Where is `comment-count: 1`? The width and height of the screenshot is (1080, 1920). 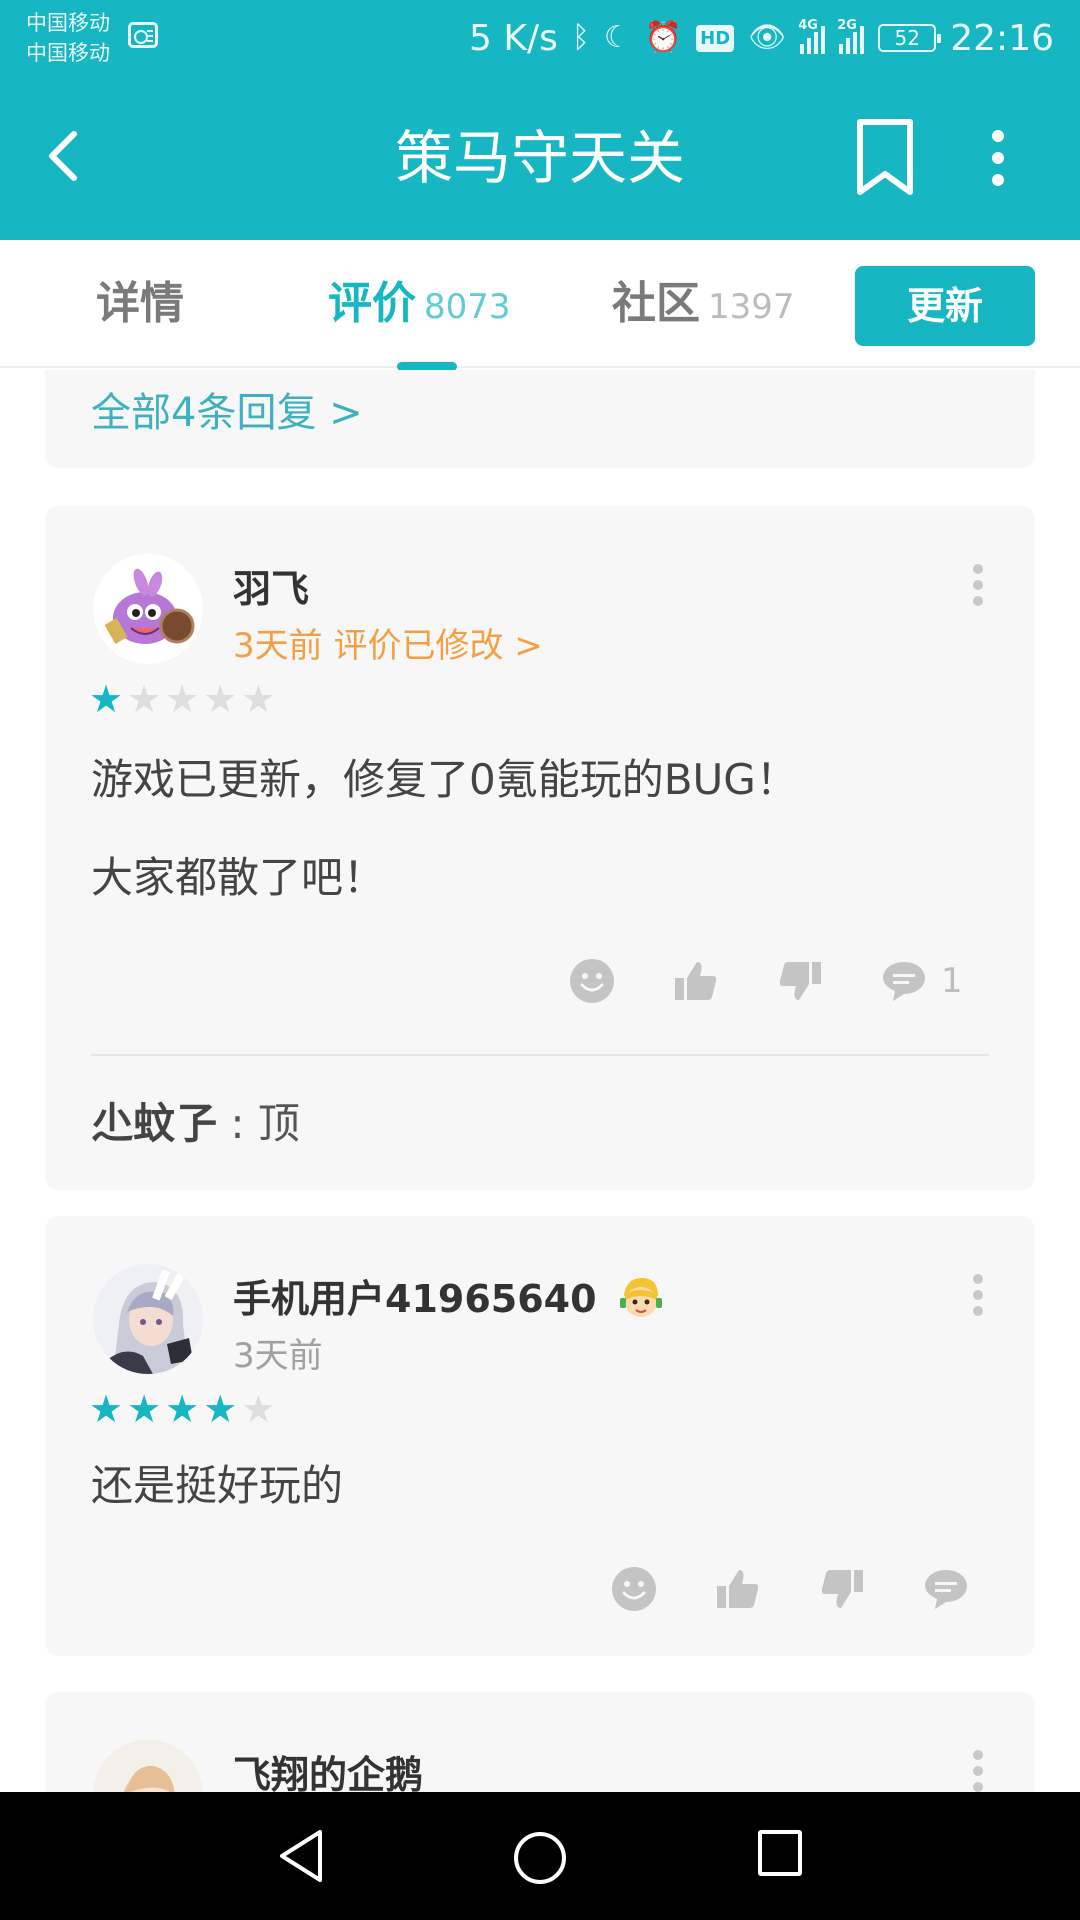 comment-count: 1 is located at coordinates (952, 981).